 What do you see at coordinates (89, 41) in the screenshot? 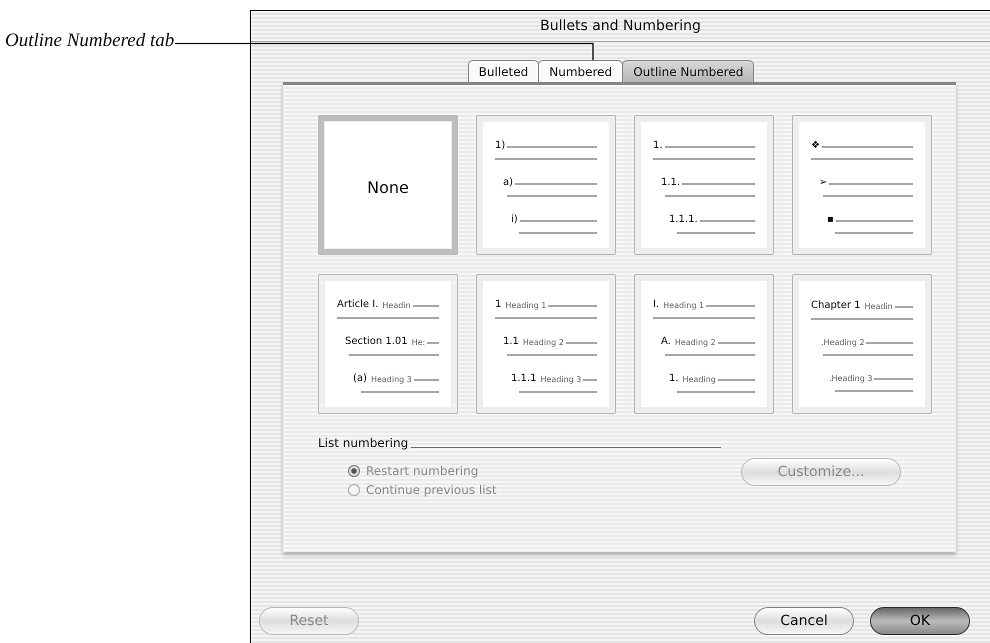
I see `callout-label: Outline Numbered tab` at bounding box center [89, 41].